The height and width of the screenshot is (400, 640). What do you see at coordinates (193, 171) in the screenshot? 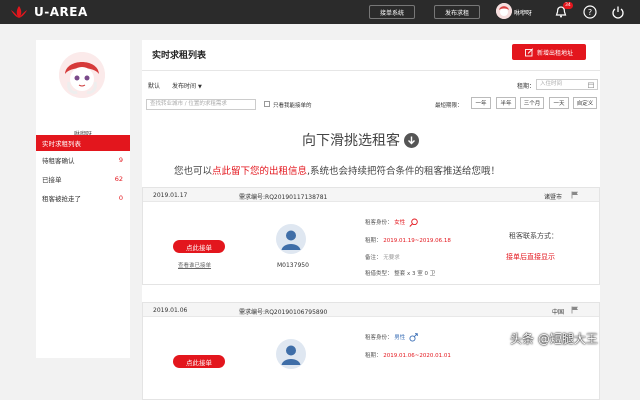
I see `notice-prefix: 您也可以` at bounding box center [193, 171].